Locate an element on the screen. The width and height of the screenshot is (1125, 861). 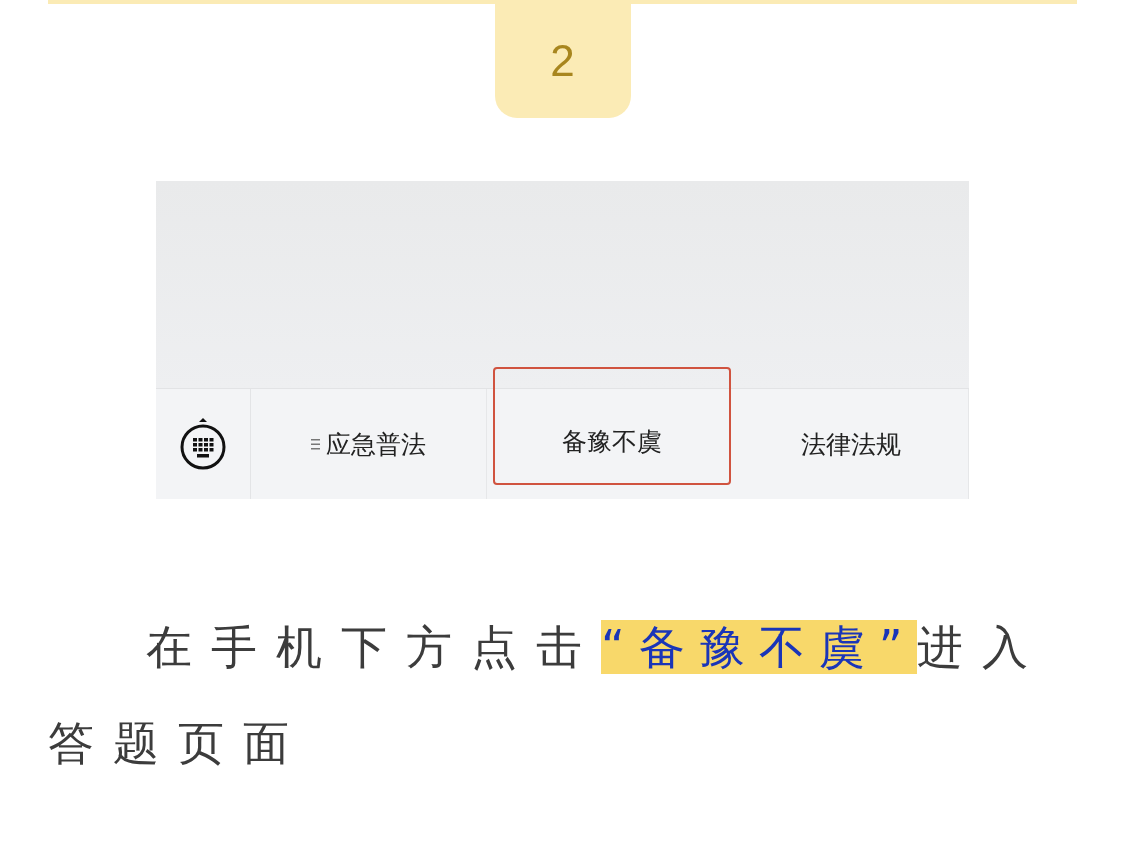
tab-item: 备豫不虞 is located at coordinates (612, 426).